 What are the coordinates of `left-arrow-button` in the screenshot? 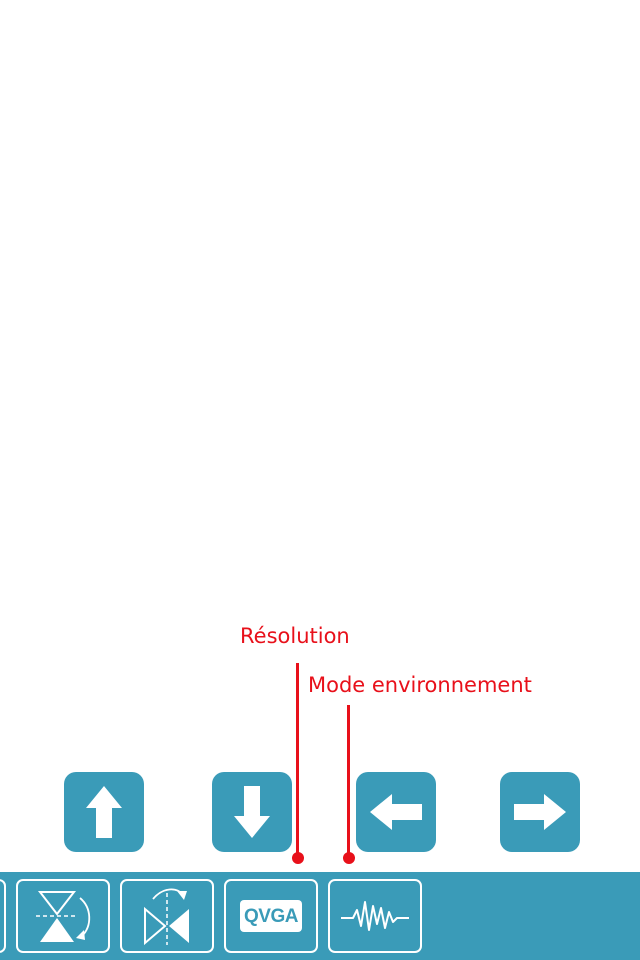 It's located at (396, 812).